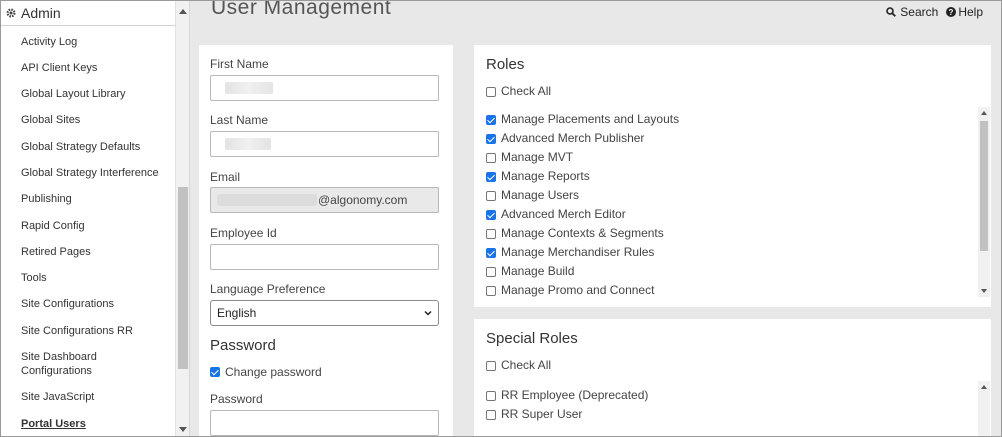  I want to click on role-label: Manage Contexts & Segments, so click(582, 233).